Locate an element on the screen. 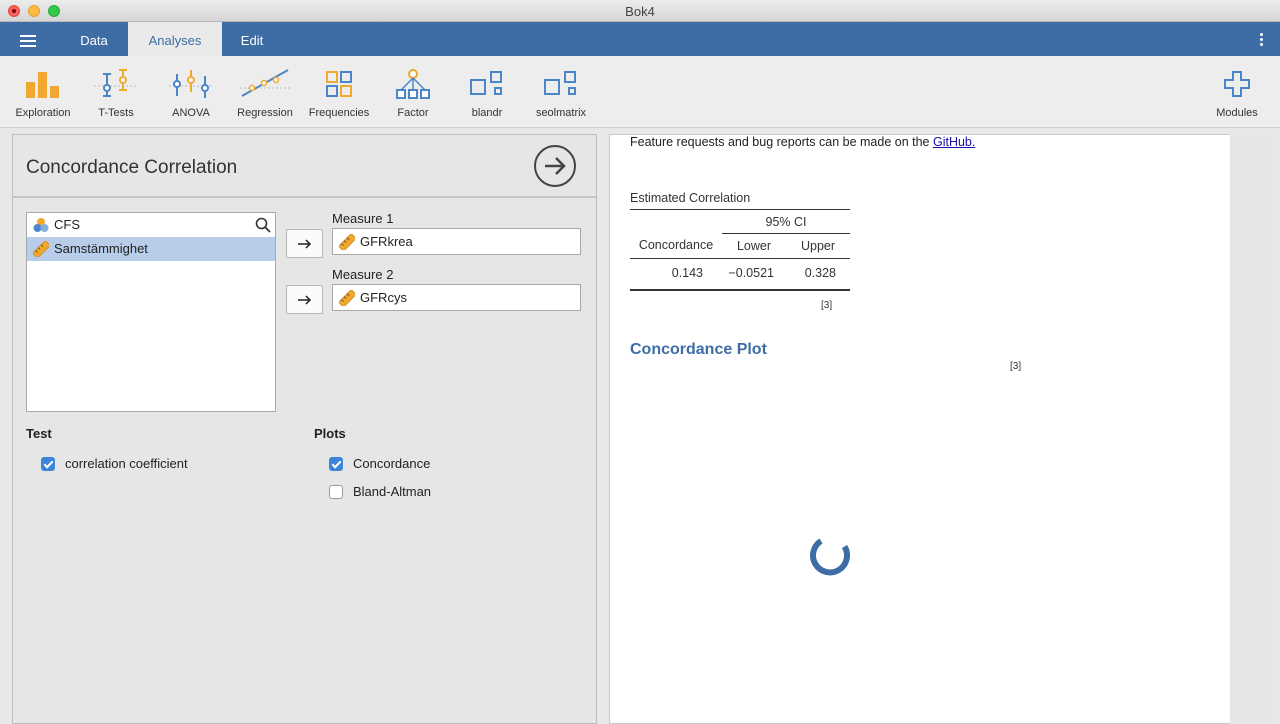 The image size is (1280, 724). ribbon-frequencies-button: Frequencies is located at coordinates (339, 94).